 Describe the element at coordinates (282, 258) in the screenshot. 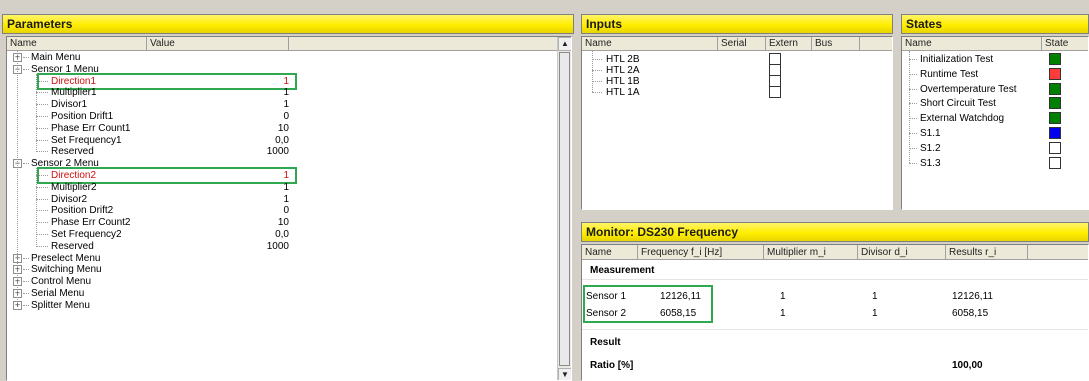

I see `tree-group-item: + Preselect Menu` at that location.